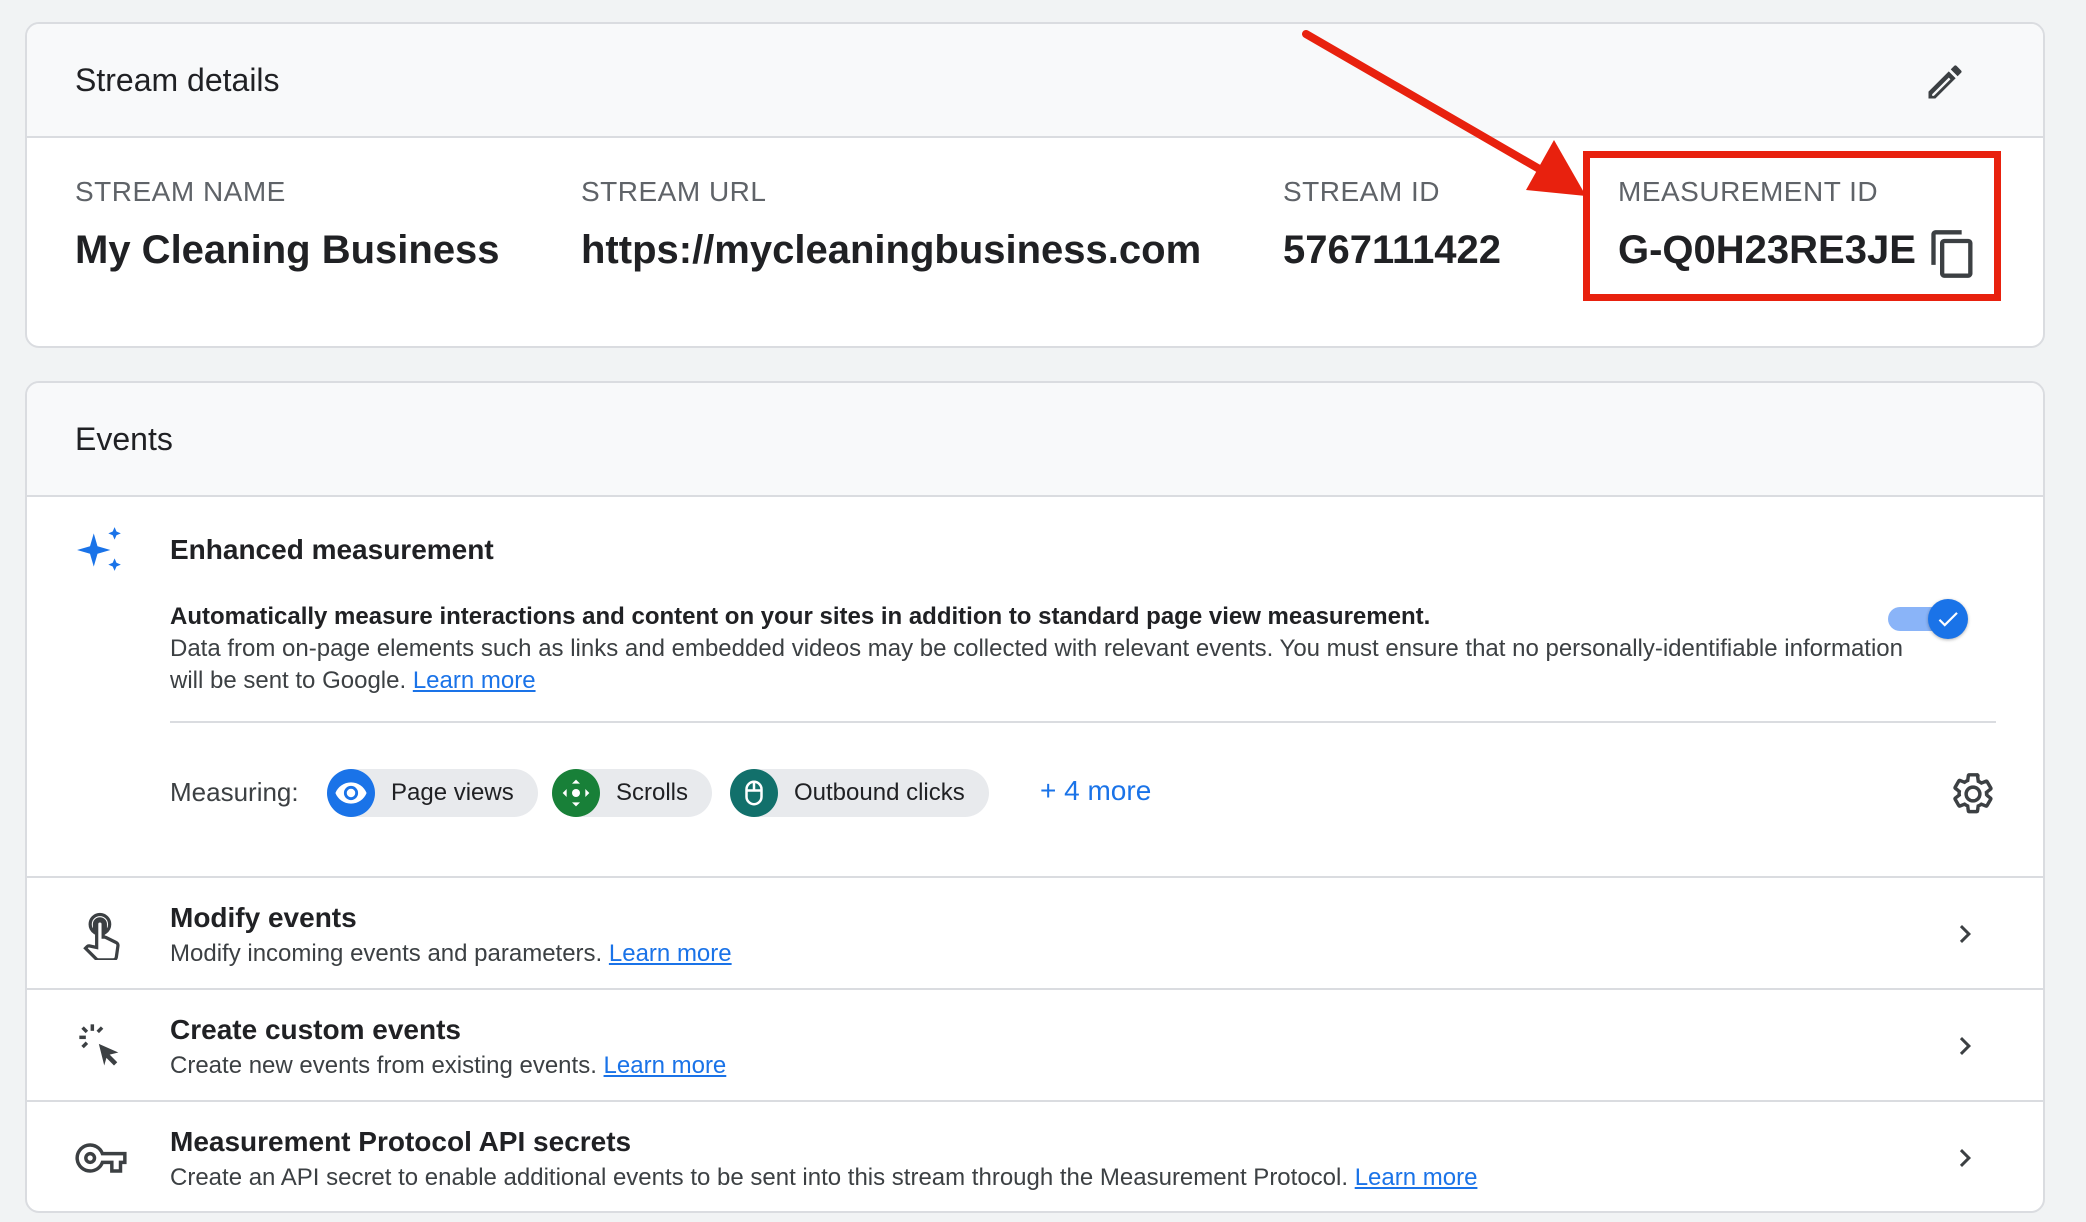  What do you see at coordinates (879, 792) in the screenshot?
I see `chip-outbound-clicks-label: Outbound clicks` at bounding box center [879, 792].